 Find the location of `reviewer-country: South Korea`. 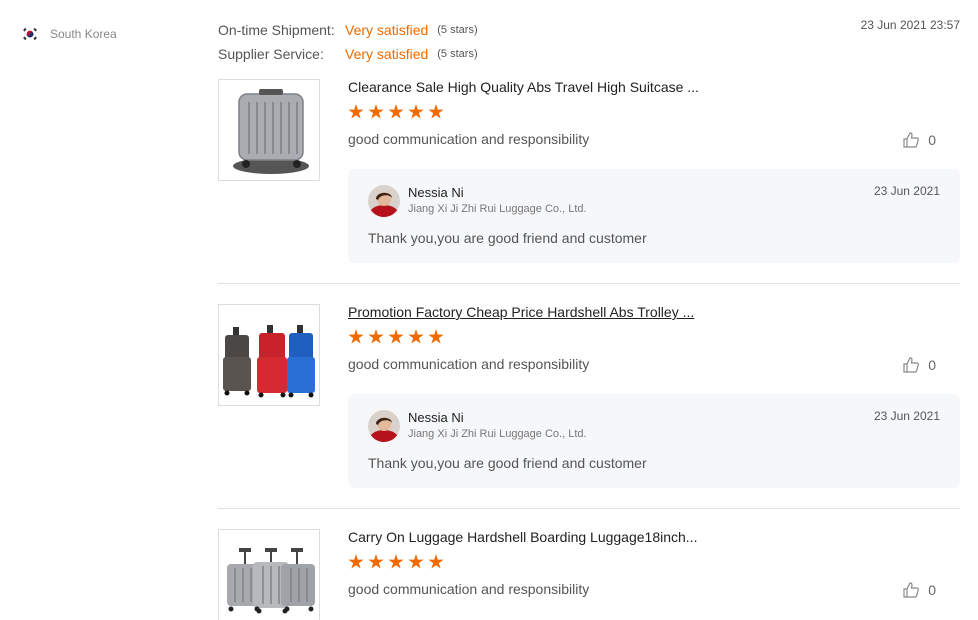

reviewer-country: South Korea is located at coordinates (69, 34).